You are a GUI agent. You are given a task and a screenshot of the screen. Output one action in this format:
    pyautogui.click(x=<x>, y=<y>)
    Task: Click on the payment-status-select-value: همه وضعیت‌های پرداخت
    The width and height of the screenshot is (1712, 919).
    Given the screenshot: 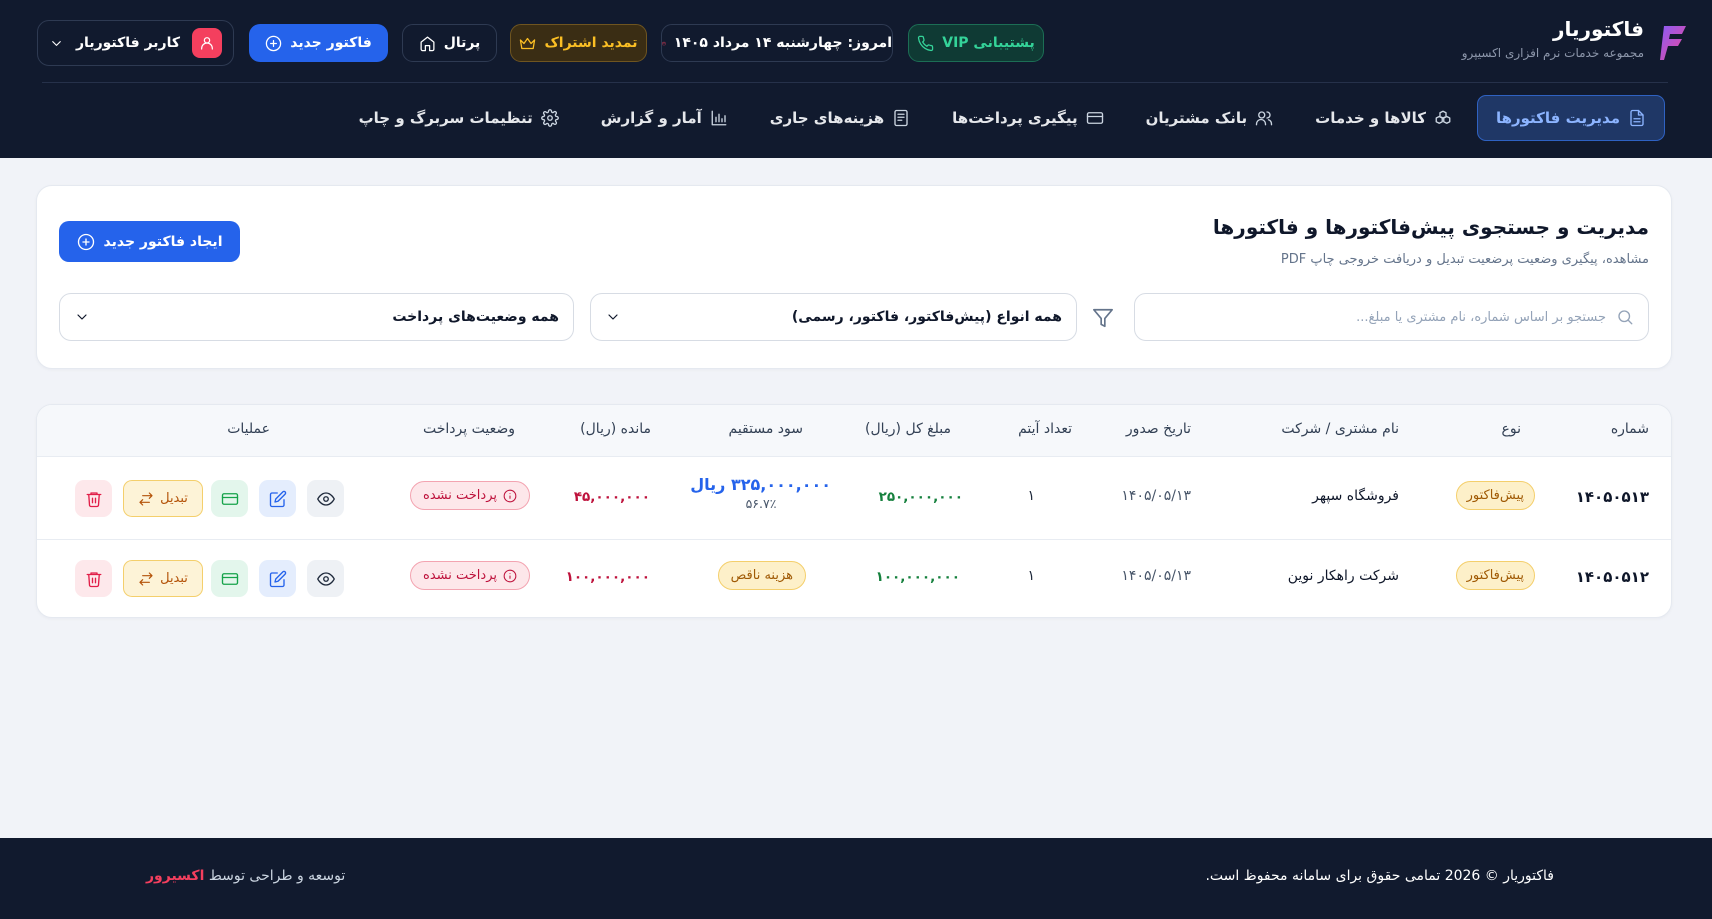 What is the action you would take?
    pyautogui.click(x=475, y=317)
    